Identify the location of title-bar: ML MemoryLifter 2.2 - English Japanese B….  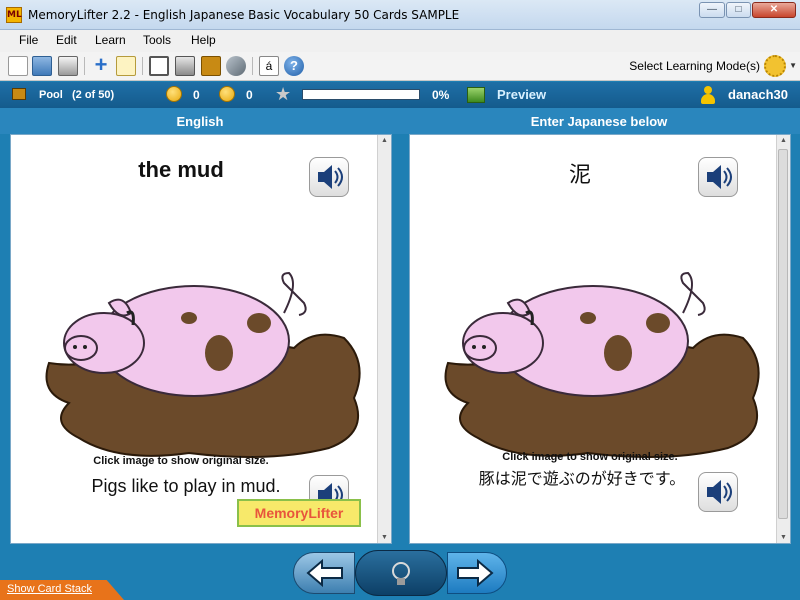
(400, 15).